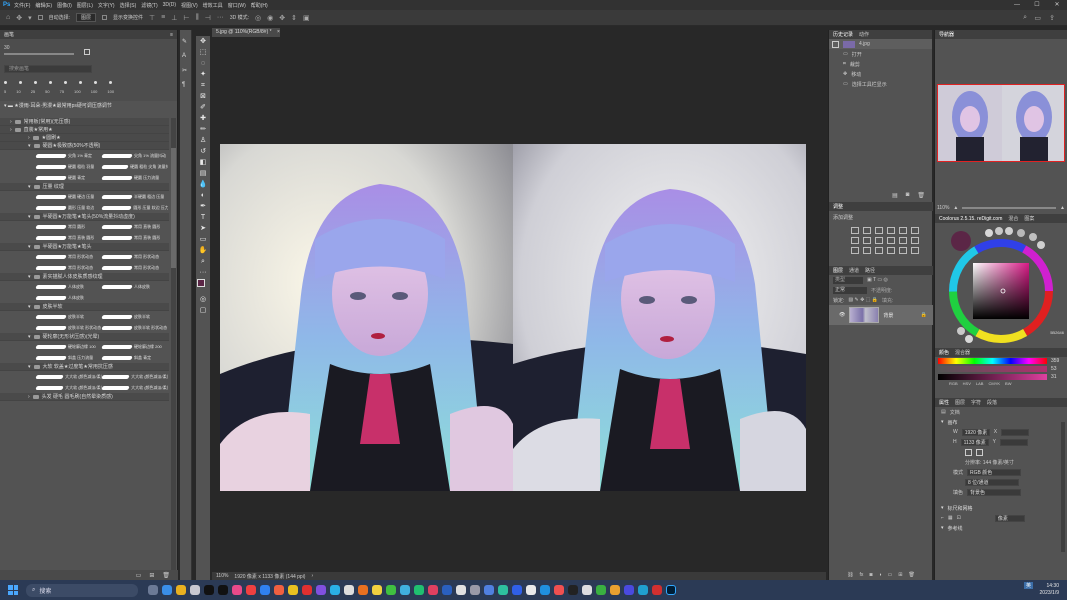 This screenshot has width=1067, height=600. Describe the element at coordinates (203, 299) in the screenshot. I see `quick-mask-icon: ◎` at that location.